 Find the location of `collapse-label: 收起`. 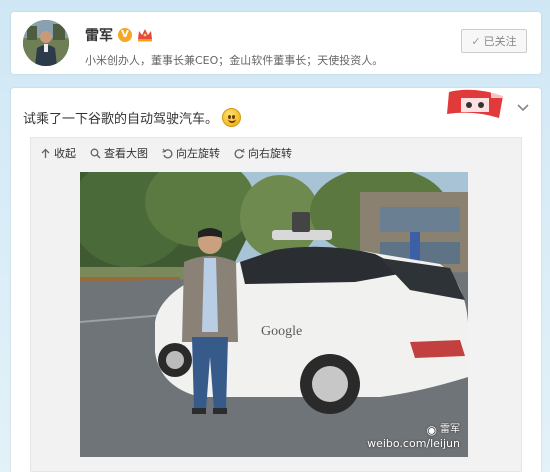

collapse-label: 收起 is located at coordinates (65, 153).